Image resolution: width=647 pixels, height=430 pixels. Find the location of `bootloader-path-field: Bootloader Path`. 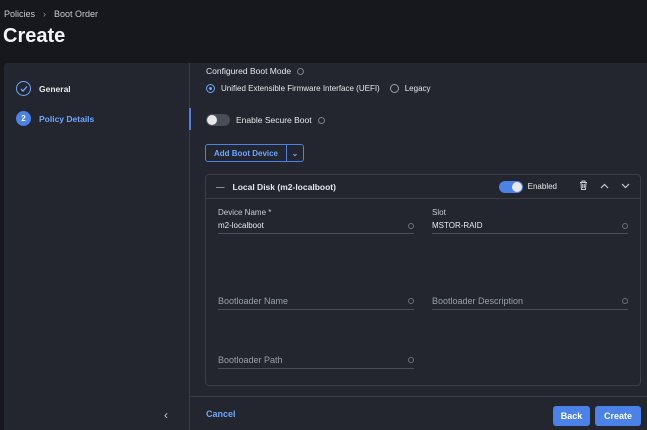

bootloader-path-field: Bootloader Path is located at coordinates (316, 362).